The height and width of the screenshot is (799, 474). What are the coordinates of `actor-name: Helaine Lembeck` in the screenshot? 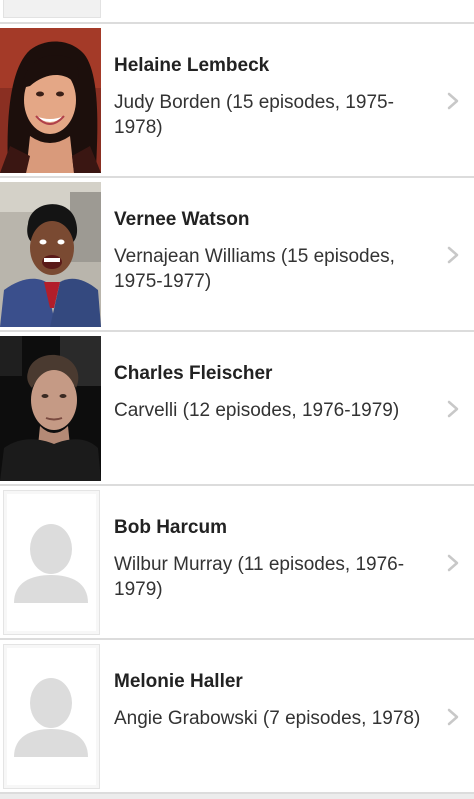 It's located at (192, 65).